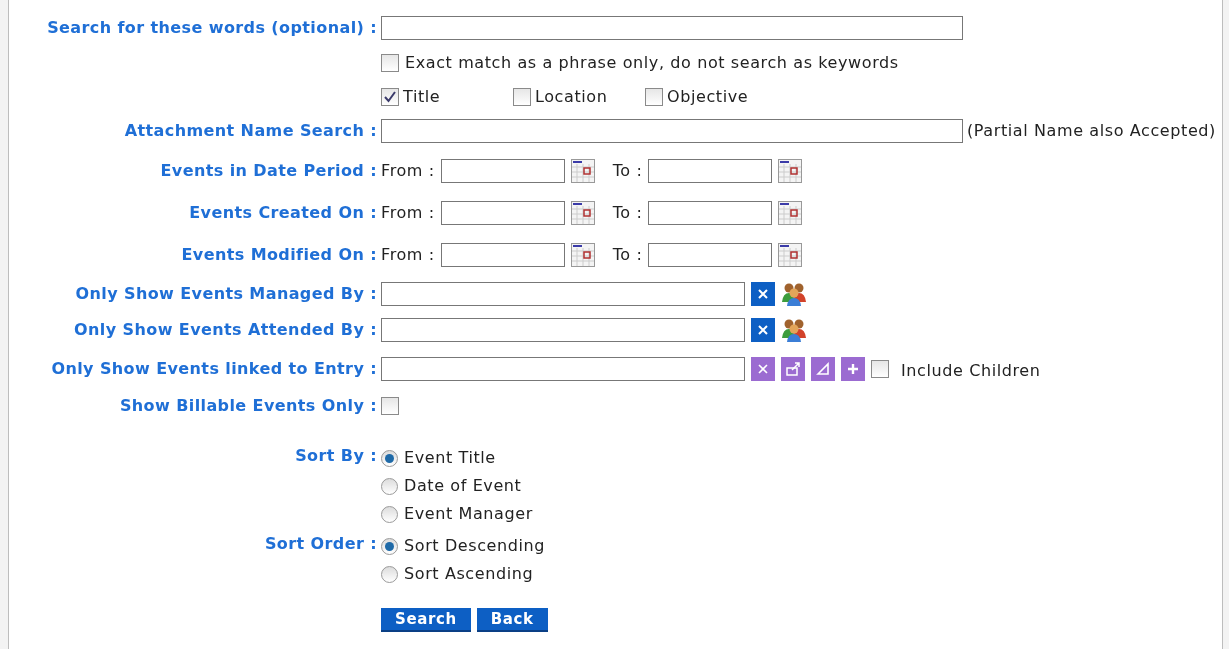 This screenshot has height=649, width=1229. Describe the element at coordinates (226, 294) in the screenshot. I see `field-label: Only Show Events Managed By :` at that location.